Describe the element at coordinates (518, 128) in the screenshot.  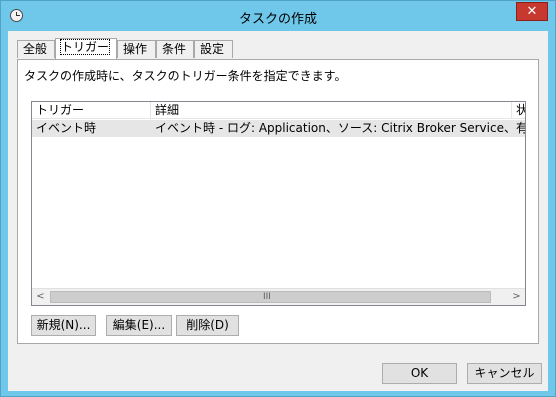
I see `cell-status: 有` at that location.